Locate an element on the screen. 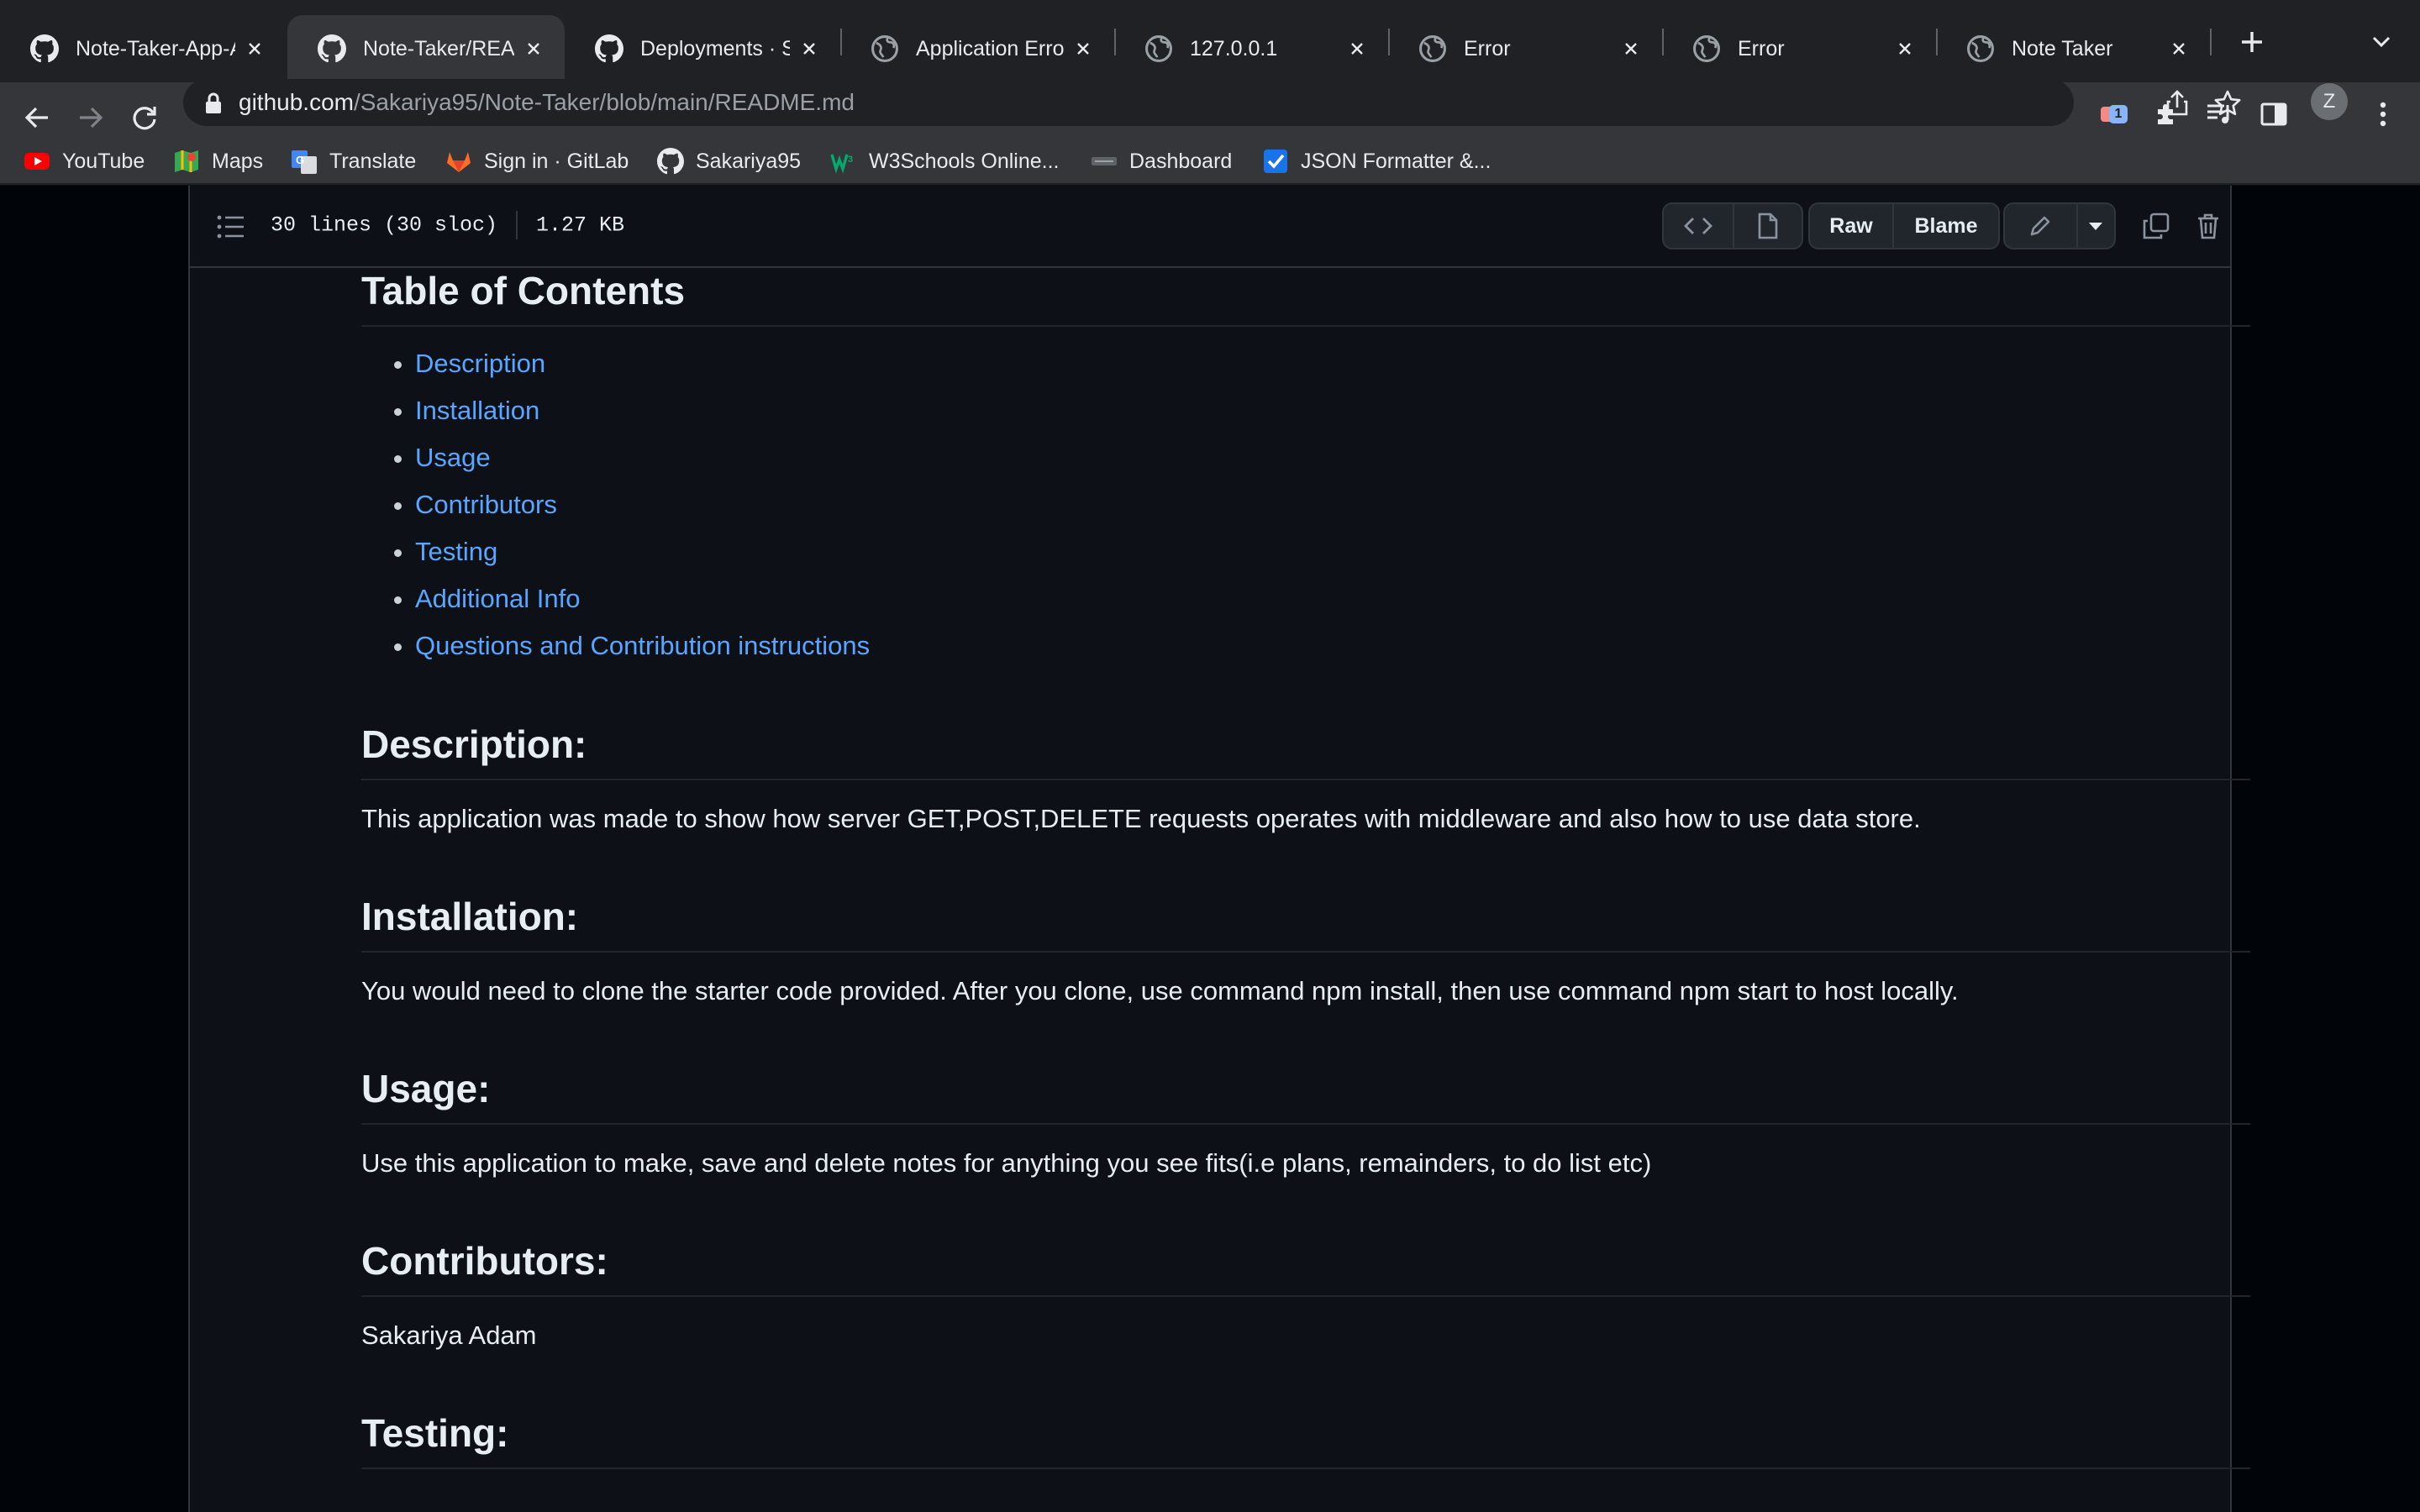 This screenshot has height=1512, width=2420. toc-link-usage: Usage is located at coordinates (453, 457).